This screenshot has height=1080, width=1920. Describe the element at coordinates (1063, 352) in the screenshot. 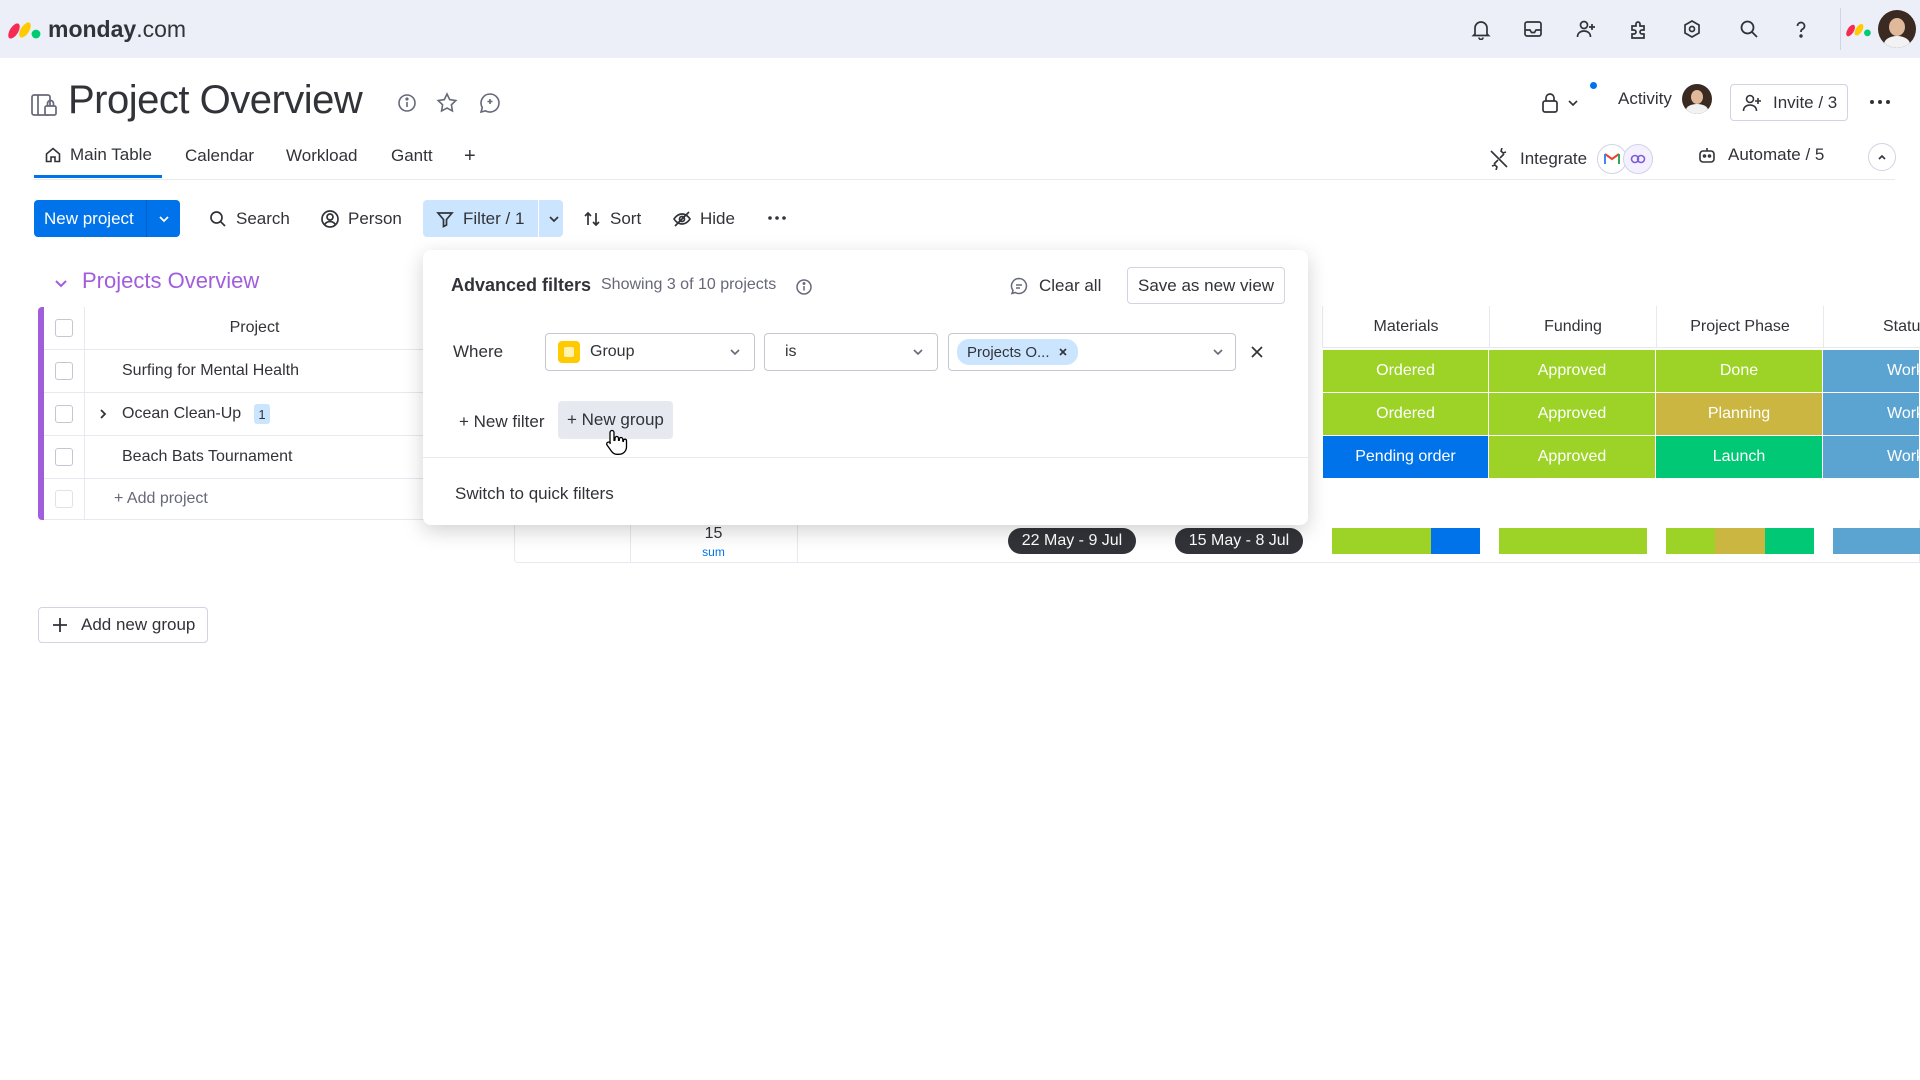

I see `close-icon` at that location.